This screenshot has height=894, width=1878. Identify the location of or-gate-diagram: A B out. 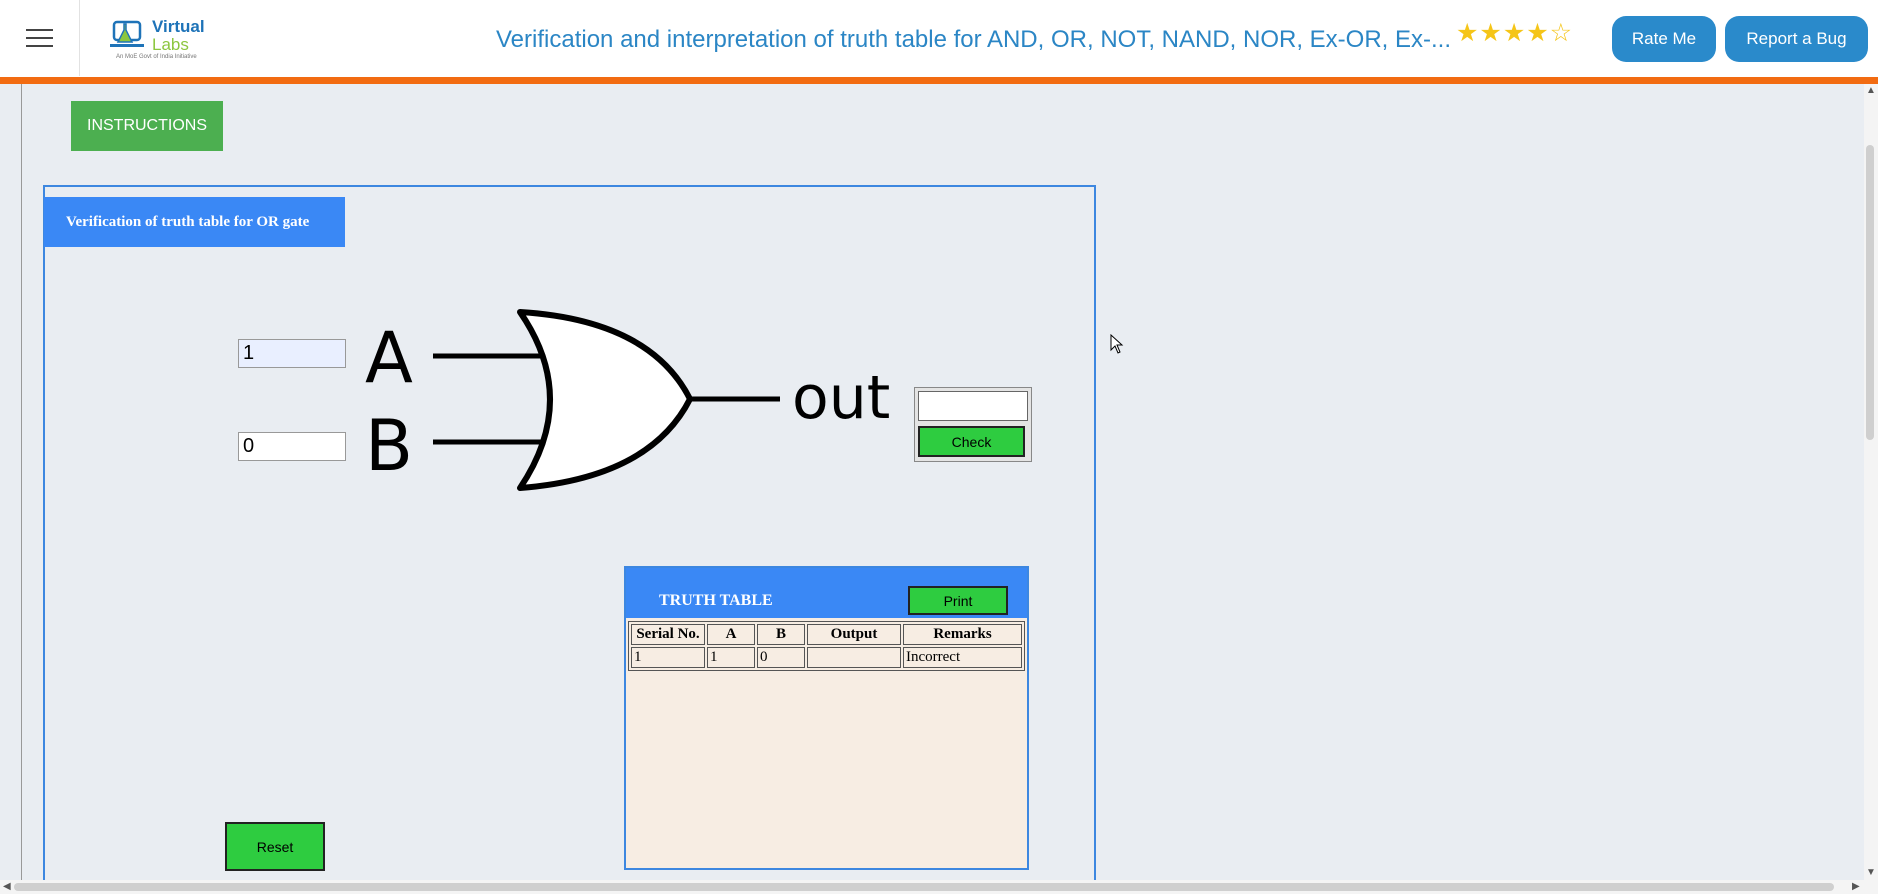
(627, 400).